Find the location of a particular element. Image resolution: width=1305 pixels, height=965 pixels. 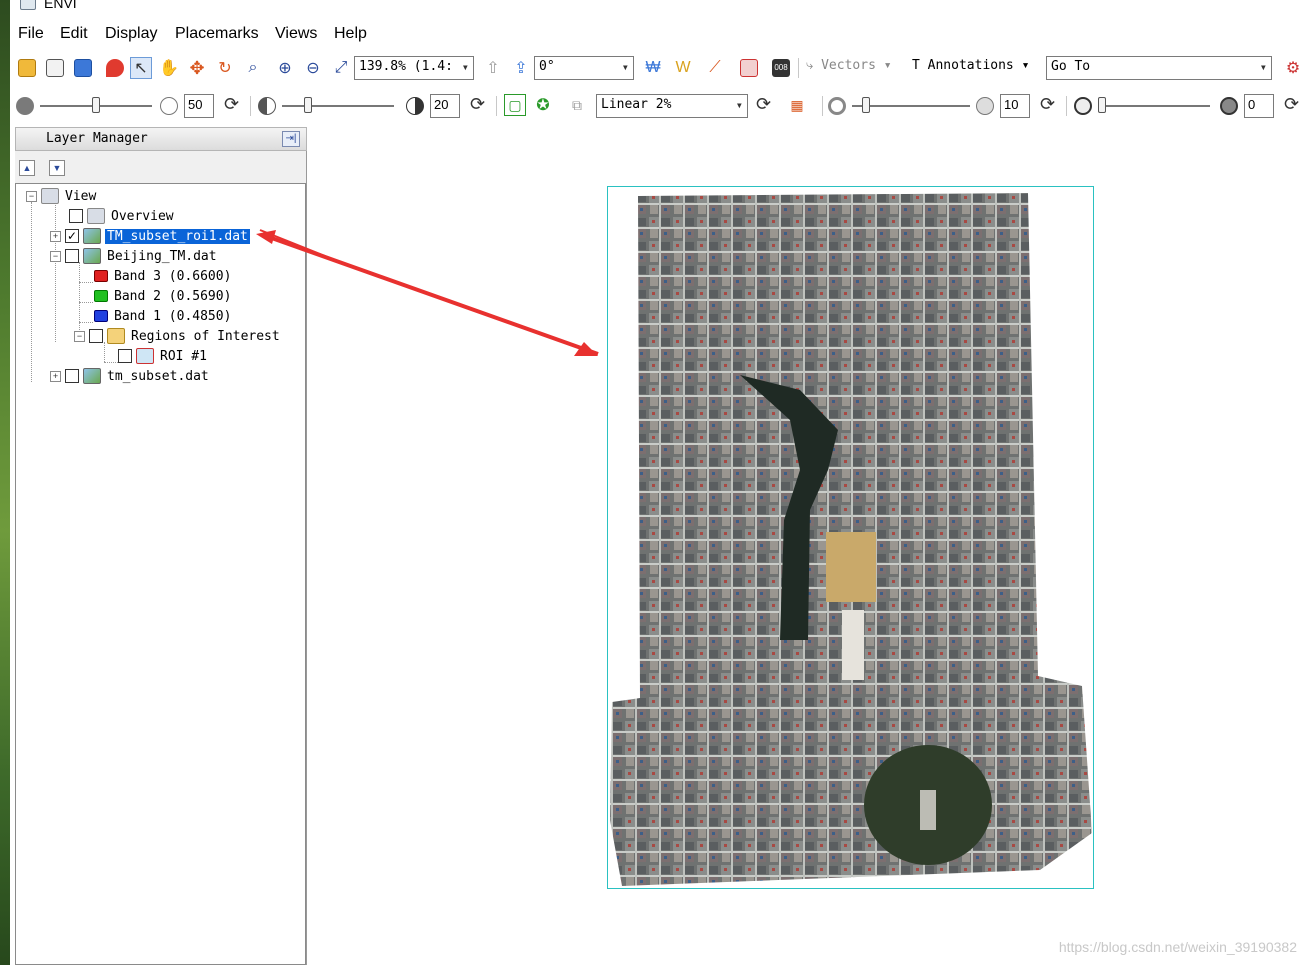

square-shape is located at coordinates (853, 645).